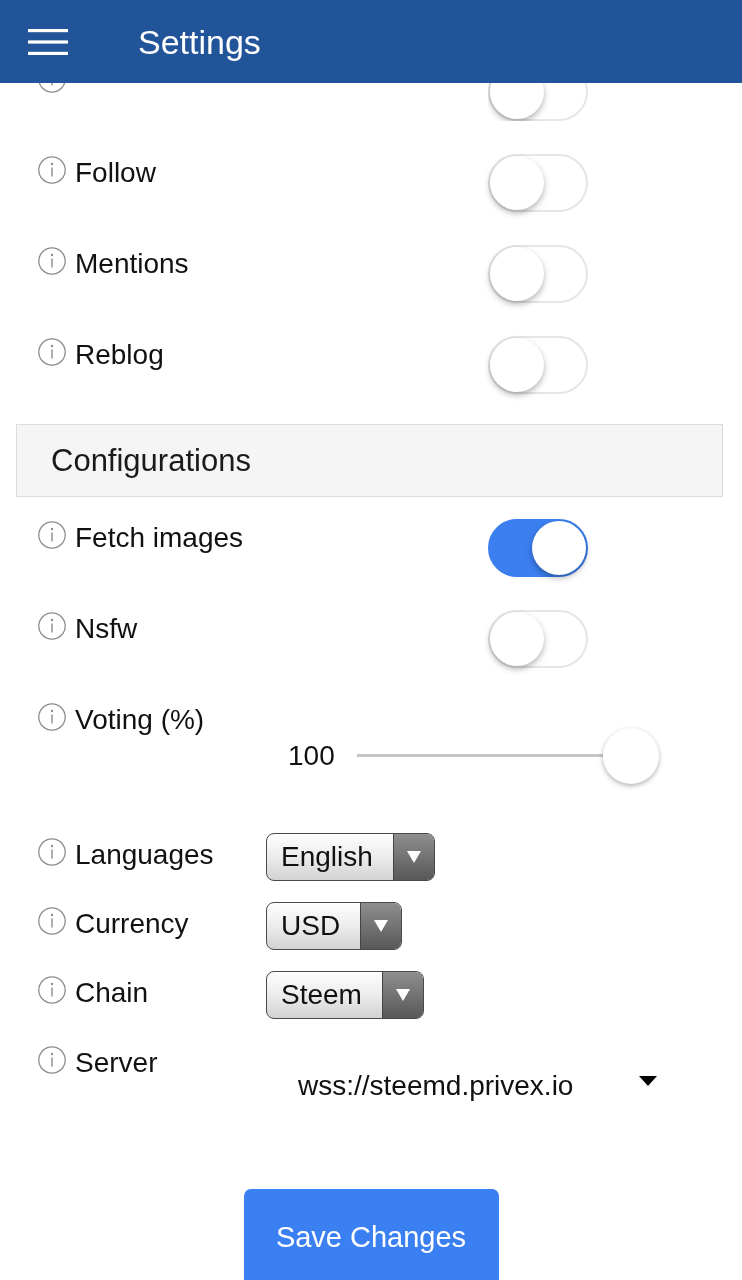  What do you see at coordinates (477, 1086) in the screenshot?
I see `server-dropdown: wss://steemd.privex.io` at bounding box center [477, 1086].